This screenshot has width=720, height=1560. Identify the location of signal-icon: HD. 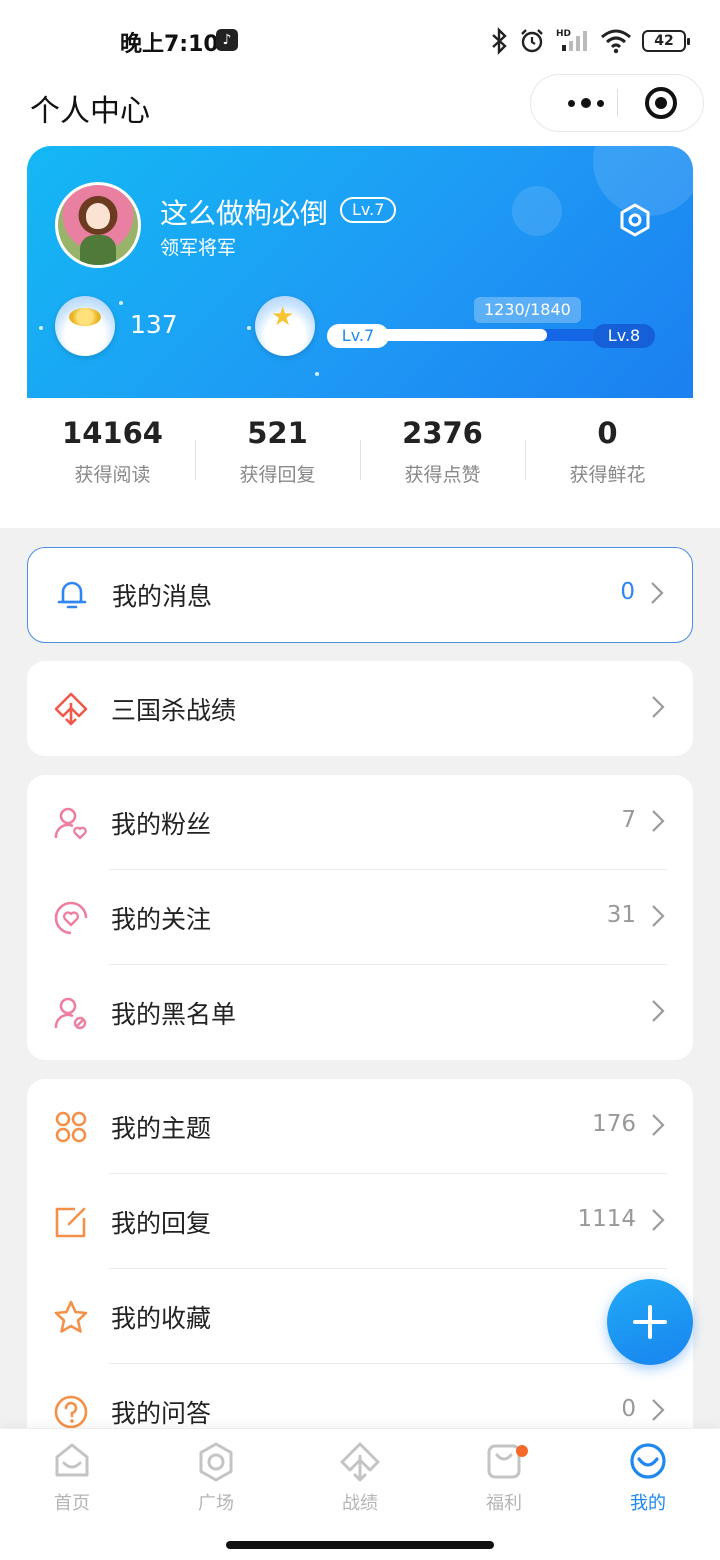
(571, 40).